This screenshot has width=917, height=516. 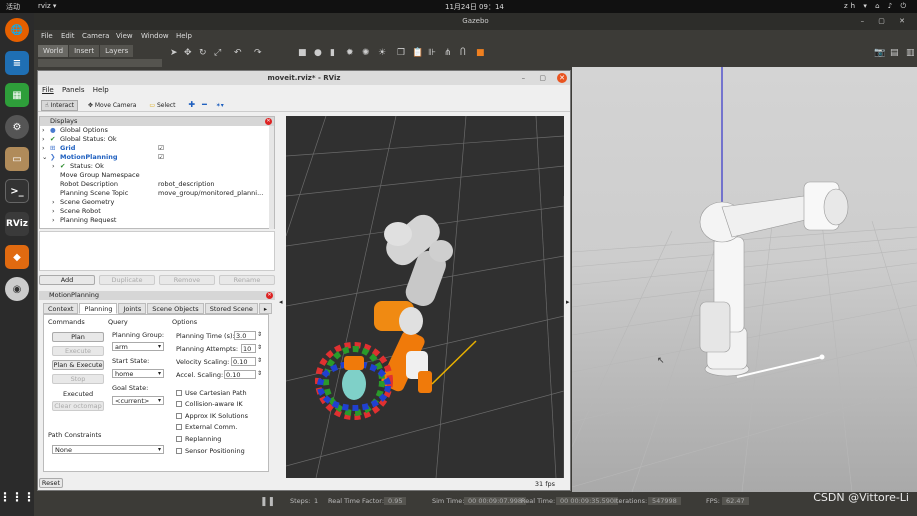 What do you see at coordinates (68, 36) in the screenshot?
I see `gazebo-menu-edit: Edit` at bounding box center [68, 36].